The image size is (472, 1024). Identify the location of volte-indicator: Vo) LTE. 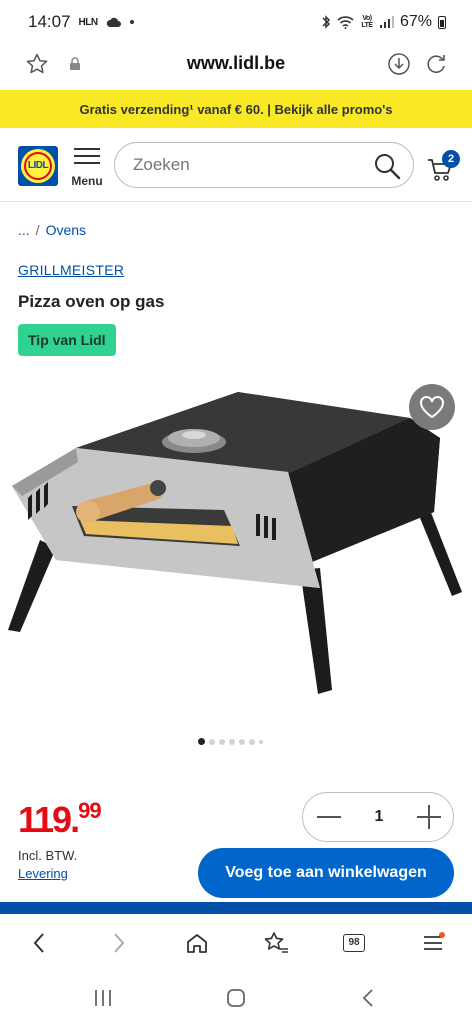
(367, 22).